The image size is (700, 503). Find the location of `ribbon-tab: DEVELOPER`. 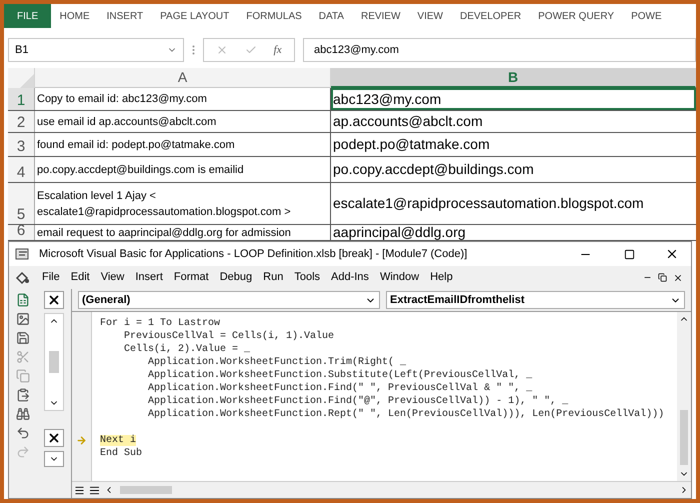

ribbon-tab: DEVELOPER is located at coordinates (490, 16).